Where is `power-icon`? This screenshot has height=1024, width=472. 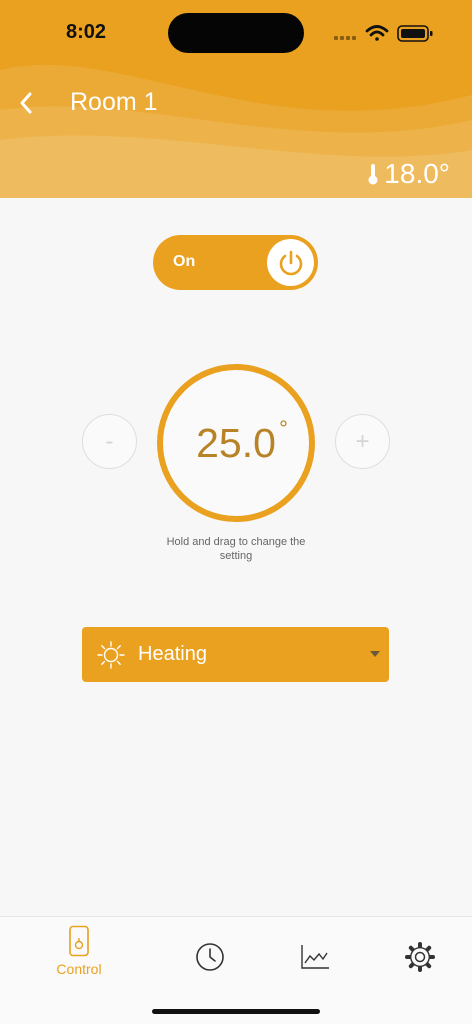
power-icon is located at coordinates (290, 262).